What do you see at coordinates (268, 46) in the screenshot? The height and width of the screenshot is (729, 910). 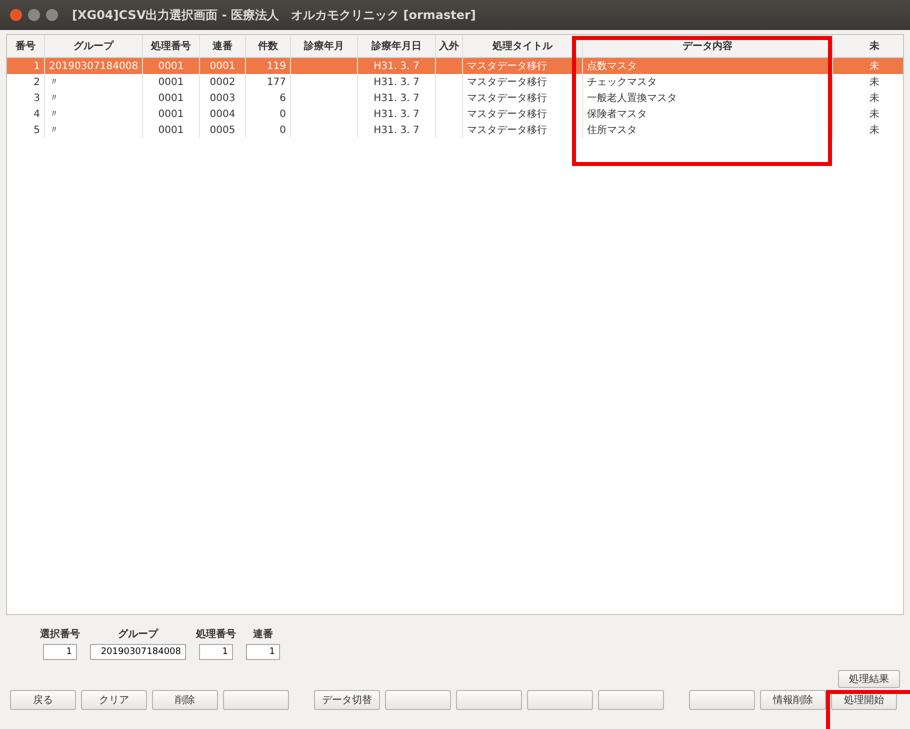 I see `column-header: 件数` at bounding box center [268, 46].